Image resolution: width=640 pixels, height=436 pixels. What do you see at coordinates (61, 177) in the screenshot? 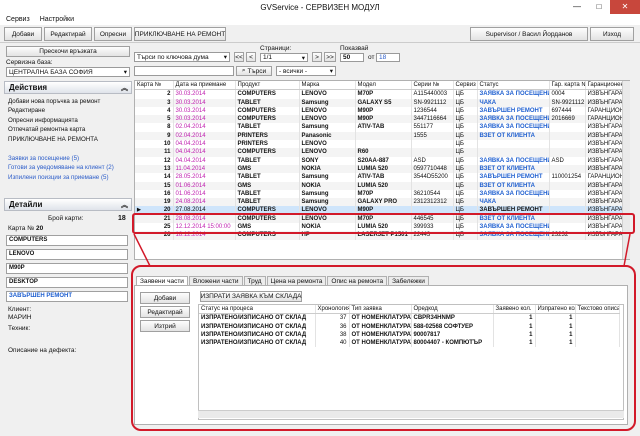
I see `link-positions-accept: Изпилени поизции за приемане (5)` at bounding box center [61, 177].